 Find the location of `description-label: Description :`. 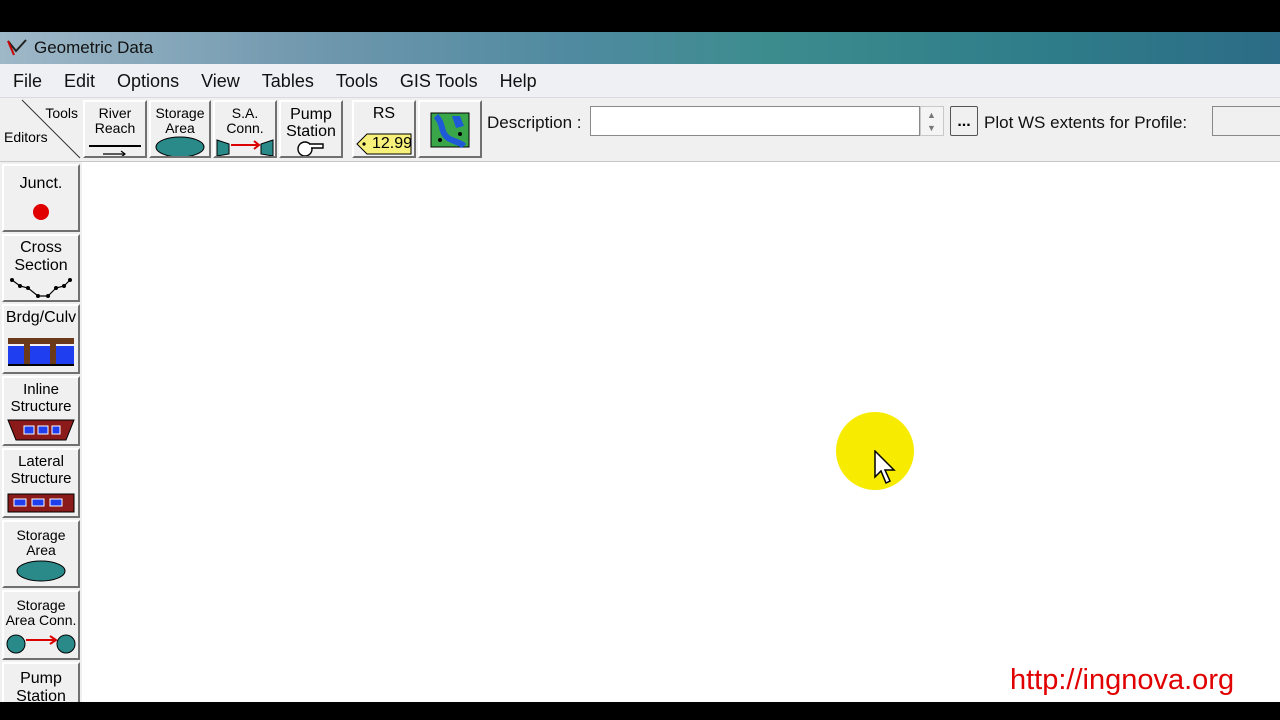

description-label: Description : is located at coordinates (534, 122).